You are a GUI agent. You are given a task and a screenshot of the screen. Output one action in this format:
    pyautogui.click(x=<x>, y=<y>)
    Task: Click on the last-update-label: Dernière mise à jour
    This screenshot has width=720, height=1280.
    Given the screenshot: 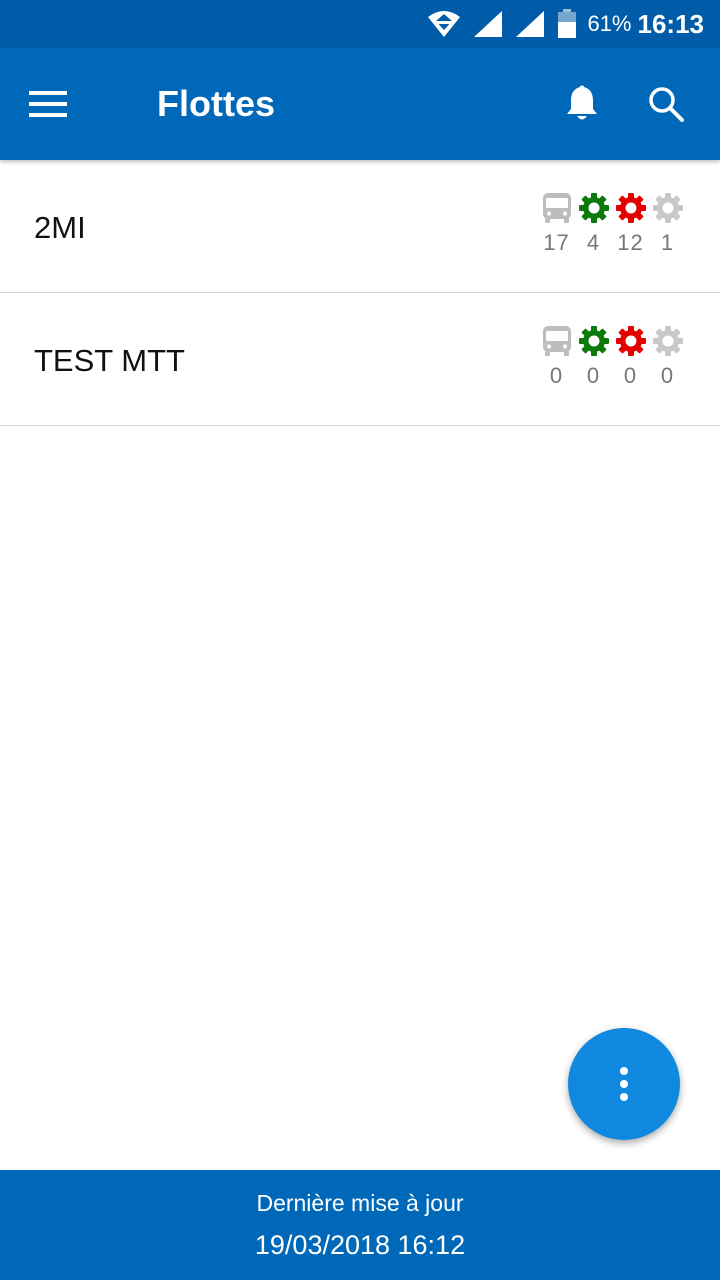 What is the action you would take?
    pyautogui.click(x=360, y=1203)
    